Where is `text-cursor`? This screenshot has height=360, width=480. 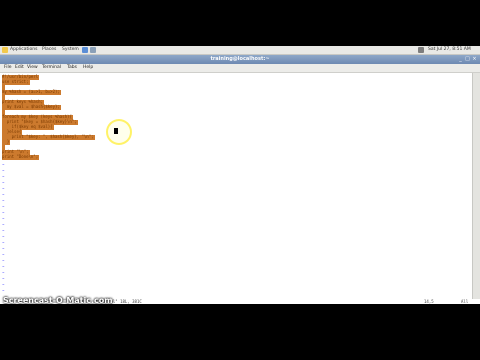 text-cursor is located at coordinates (116, 131).